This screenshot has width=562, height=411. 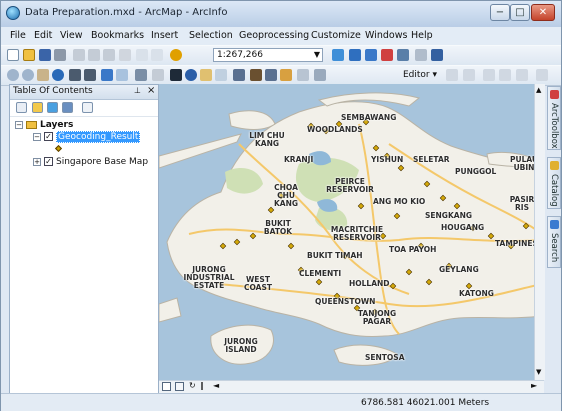 I want to click on map-label-yishun: YISHUN, so click(x=387, y=159).